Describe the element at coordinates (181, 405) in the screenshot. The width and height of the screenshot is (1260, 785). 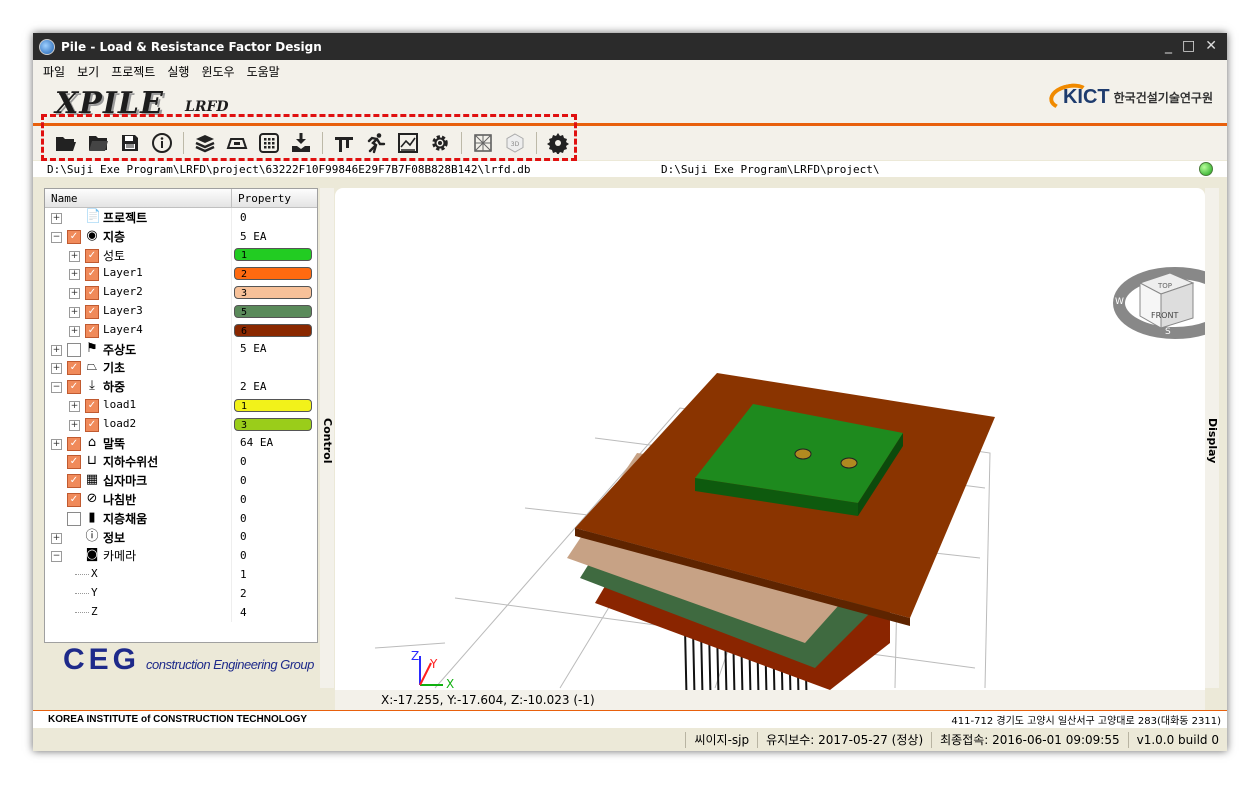
I see `tree-row-load1: + load1 1` at that location.